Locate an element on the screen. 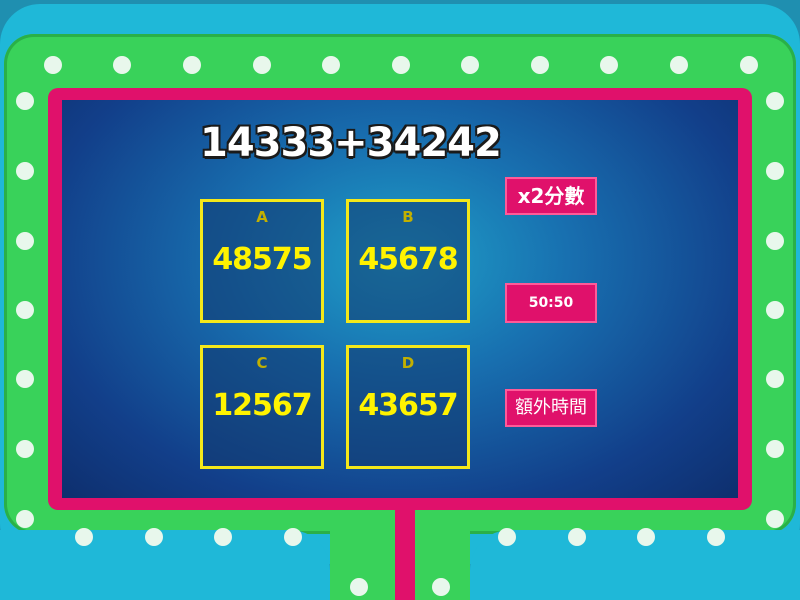 The image size is (800, 600). answer-value: 12567 is located at coordinates (262, 405).